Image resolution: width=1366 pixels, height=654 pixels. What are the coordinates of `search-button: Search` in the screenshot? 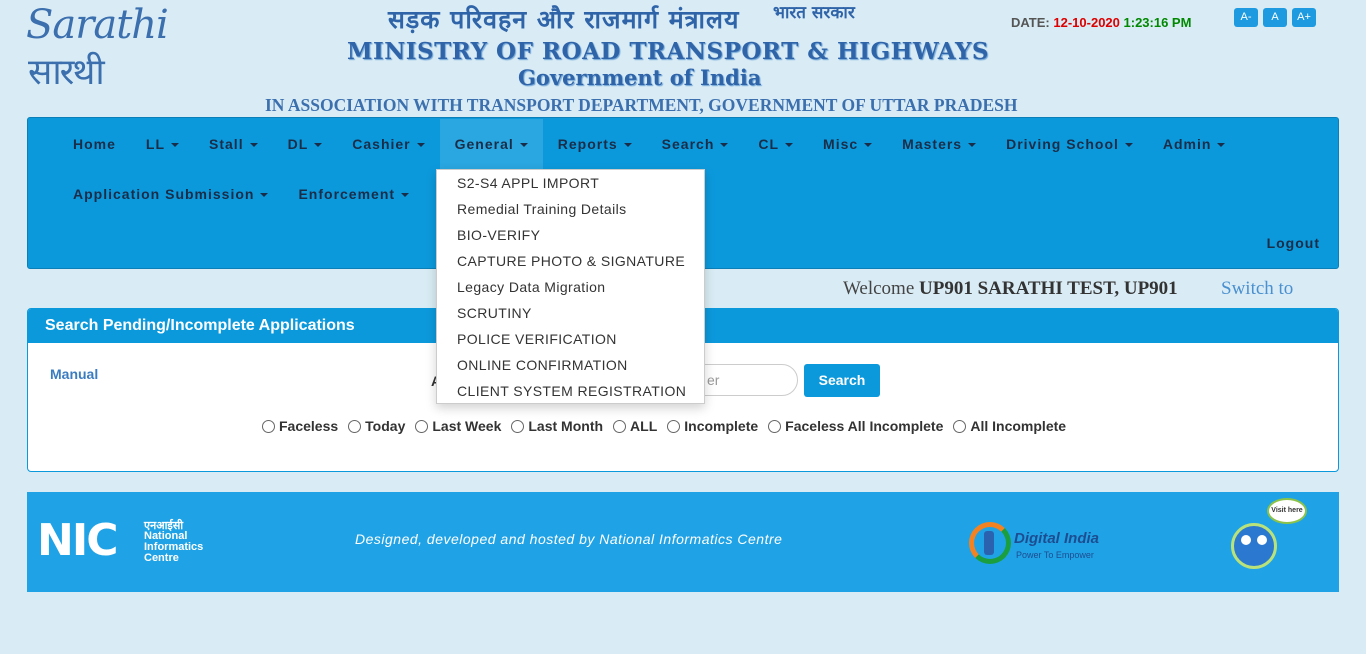 It's located at (842, 380).